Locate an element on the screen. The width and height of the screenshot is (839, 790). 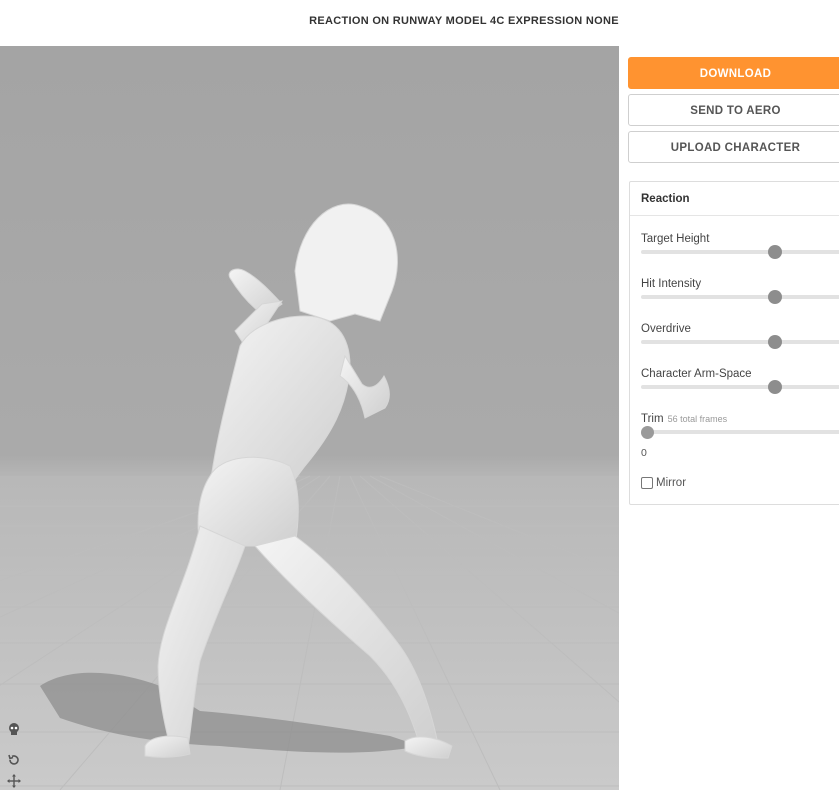
mirror-checkbox is located at coordinates (647, 483).